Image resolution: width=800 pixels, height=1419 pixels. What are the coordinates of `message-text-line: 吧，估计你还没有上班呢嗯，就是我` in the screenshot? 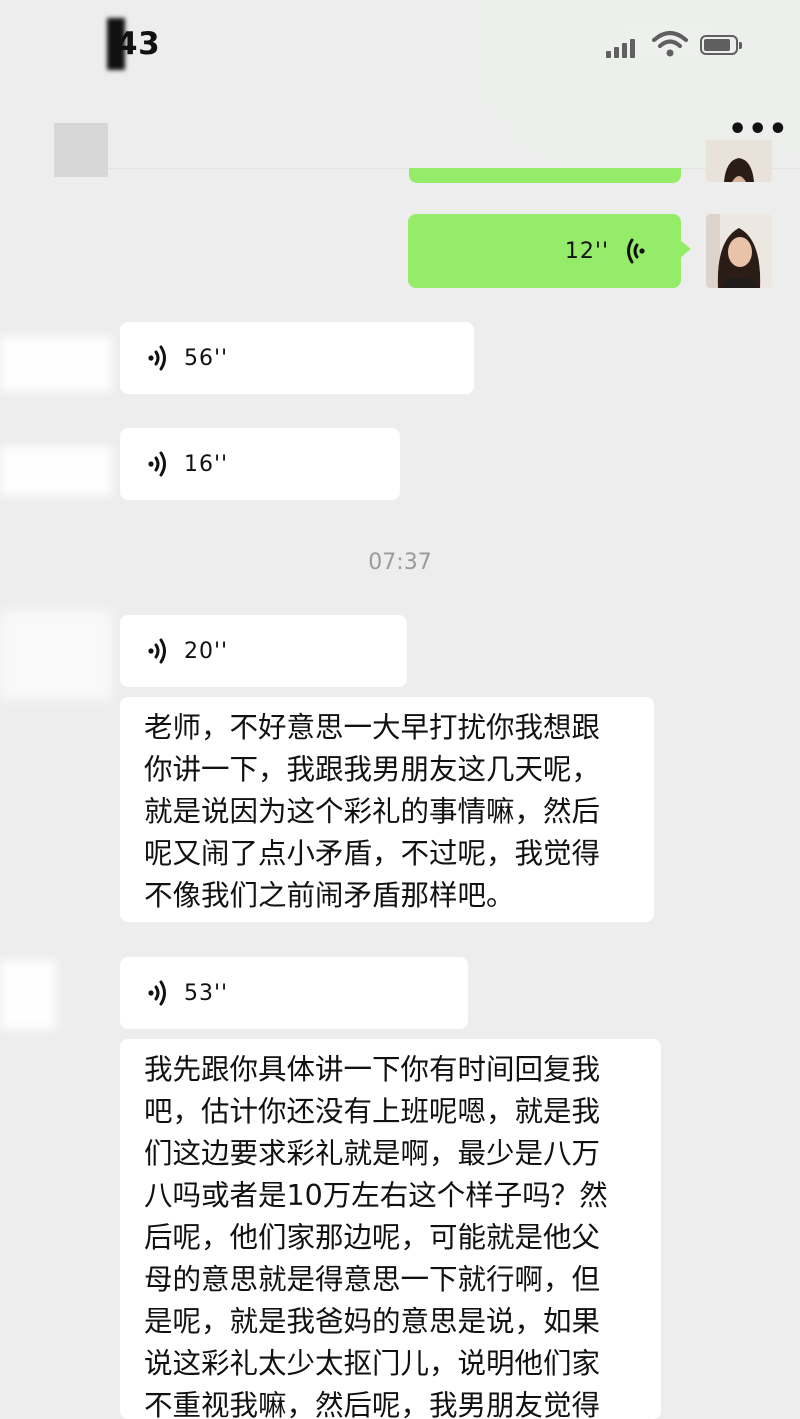 It's located at (372, 1111).